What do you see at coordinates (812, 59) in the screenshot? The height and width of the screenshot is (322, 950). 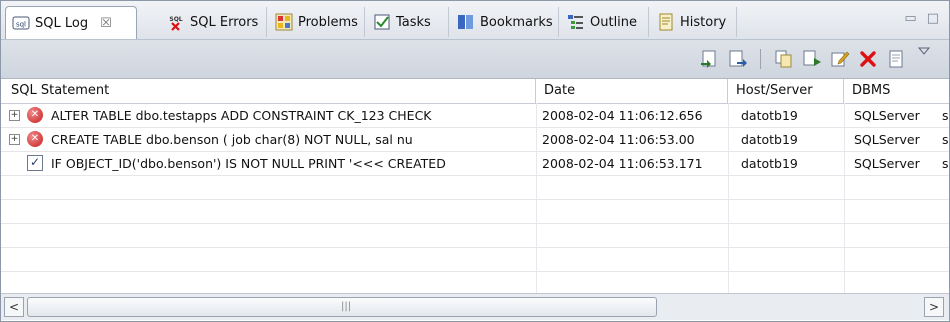 I see `run-statement-icon` at bounding box center [812, 59].